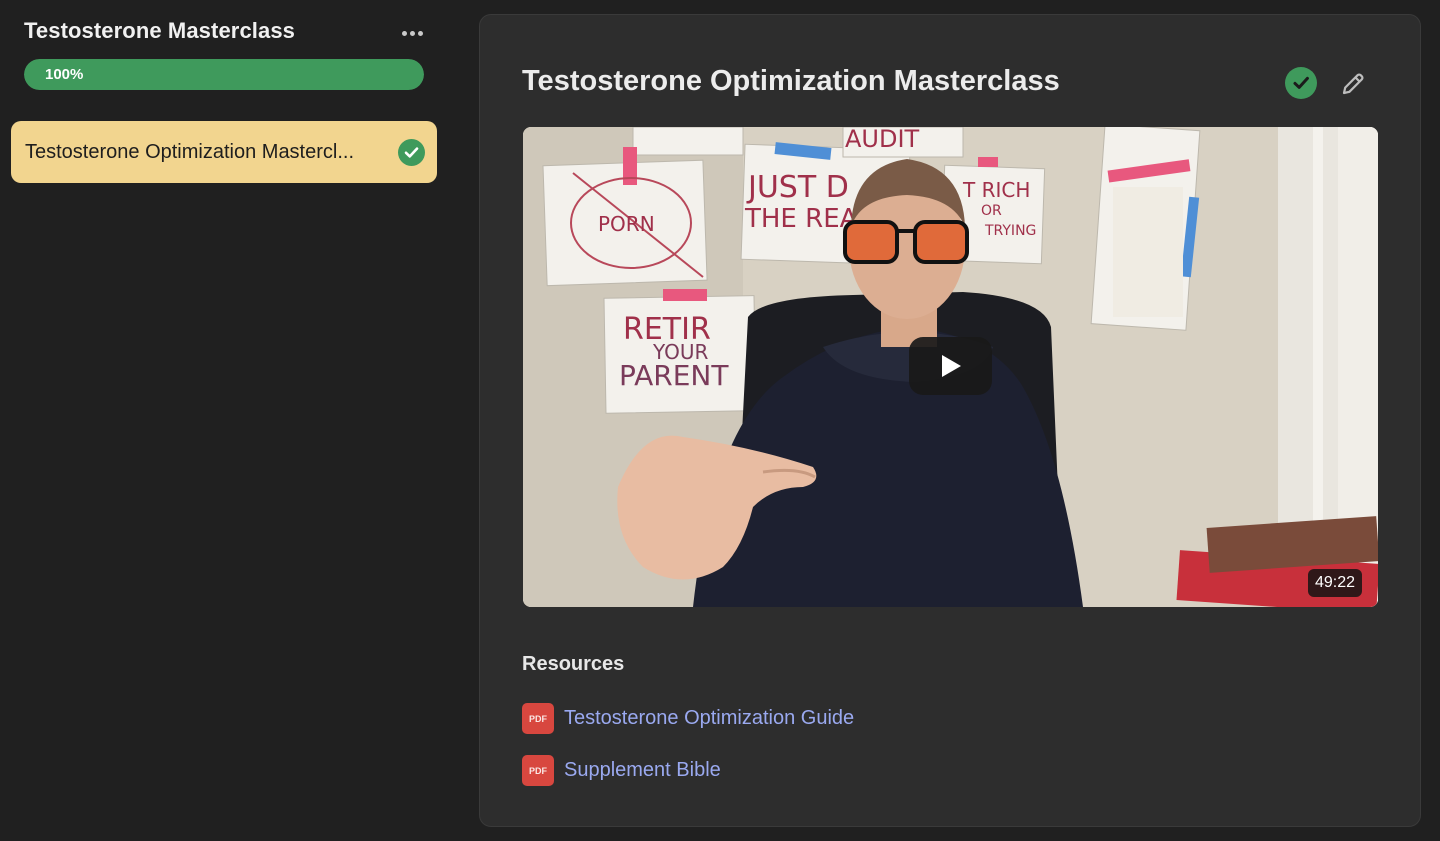 The image size is (1440, 841). Describe the element at coordinates (996, 190) in the screenshot. I see `svg-text: T RICH` at that location.